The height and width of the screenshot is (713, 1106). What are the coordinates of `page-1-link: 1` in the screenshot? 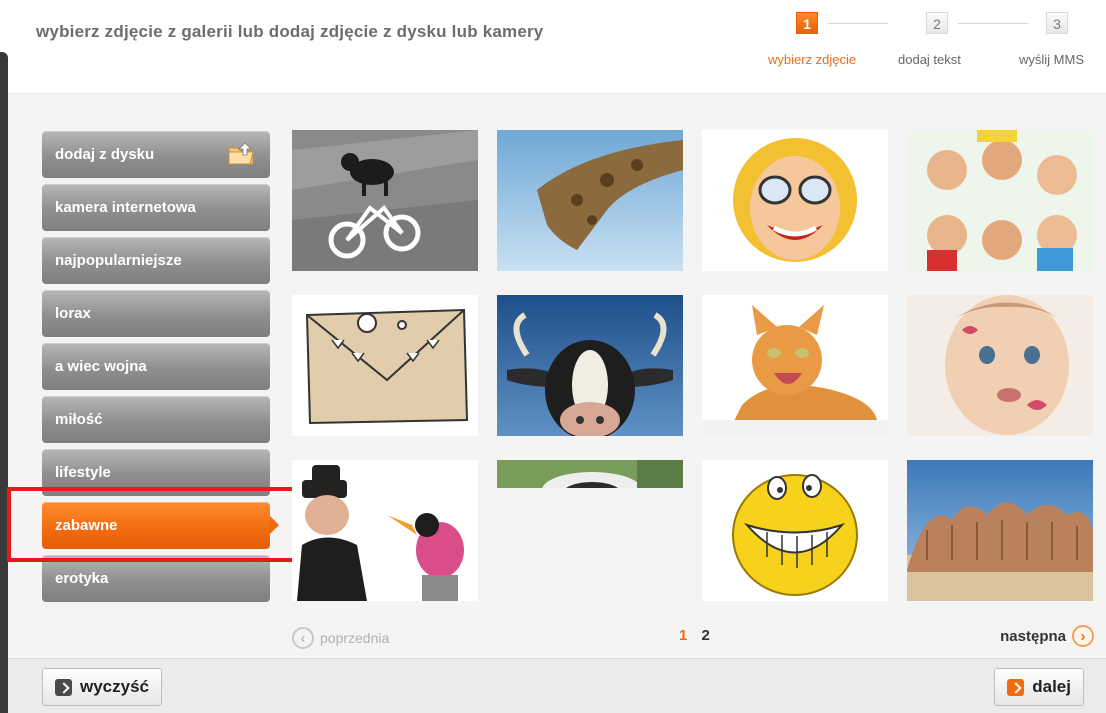 It's located at (683, 635).